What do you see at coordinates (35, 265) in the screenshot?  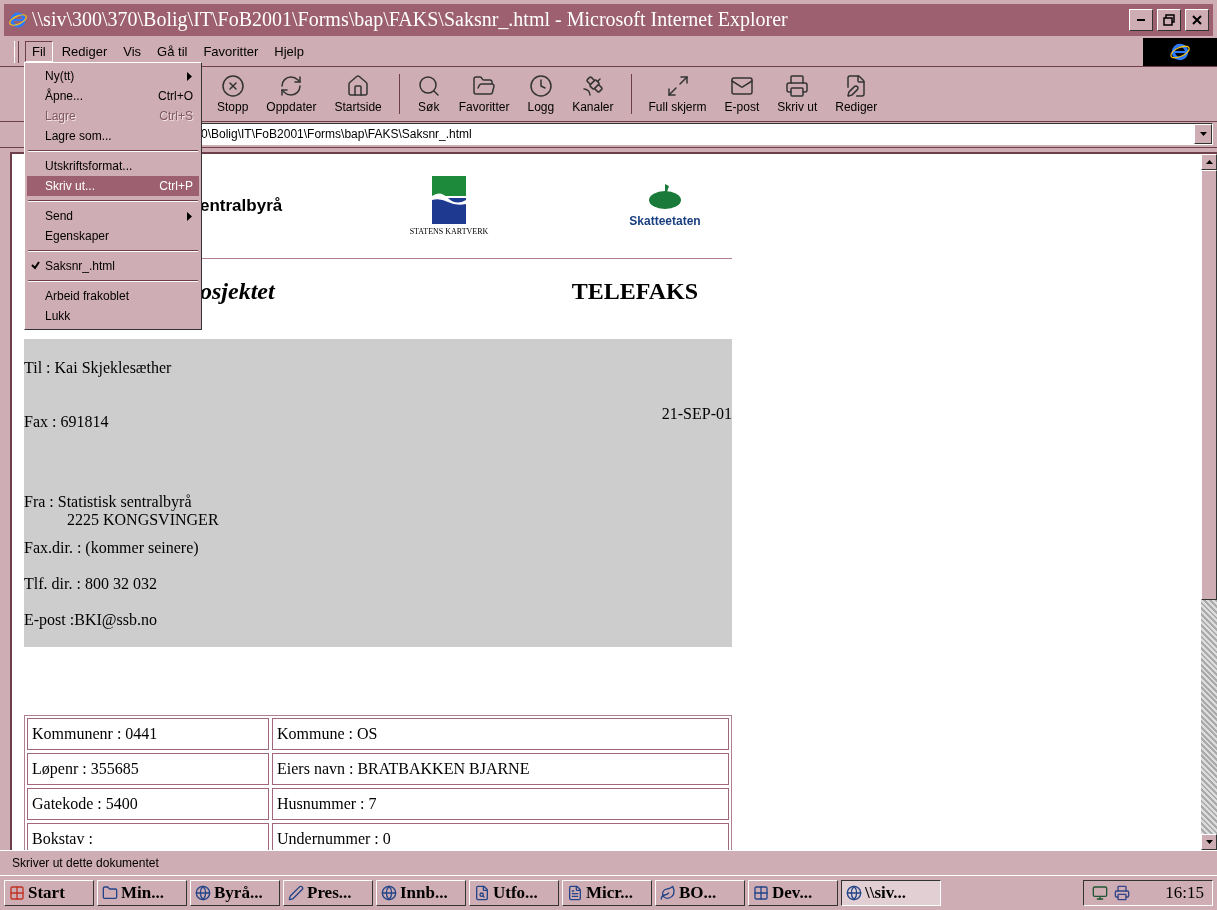 I see `check-icon` at bounding box center [35, 265].